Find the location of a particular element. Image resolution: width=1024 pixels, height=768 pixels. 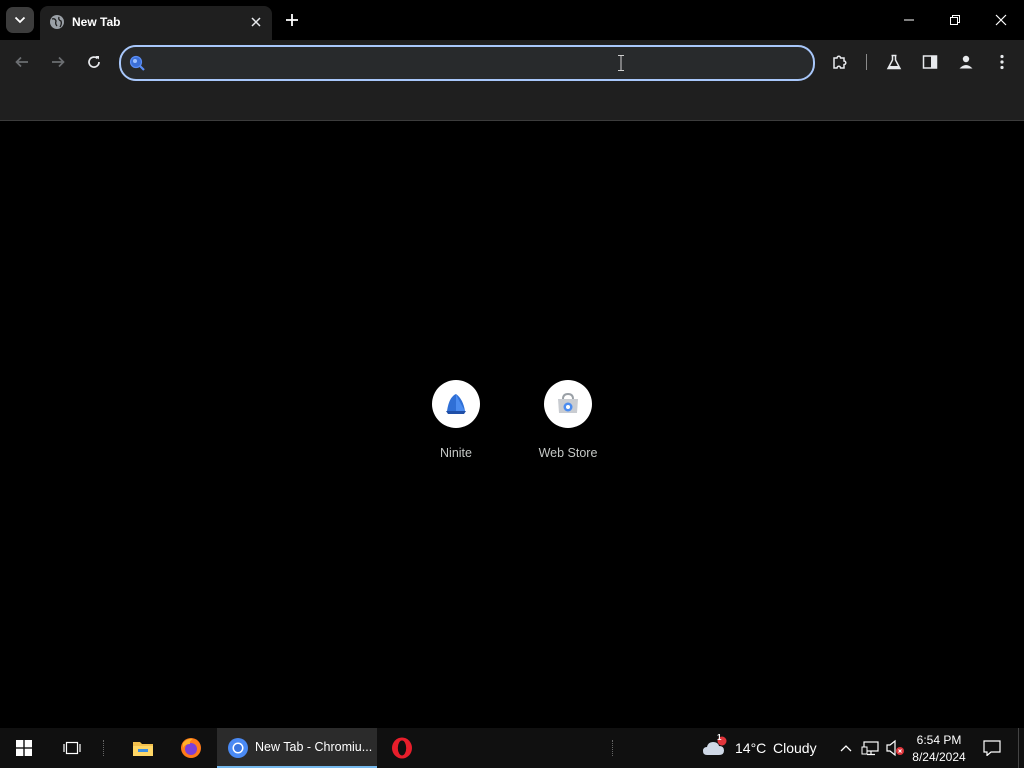

file-explorer-button is located at coordinates (143, 748).